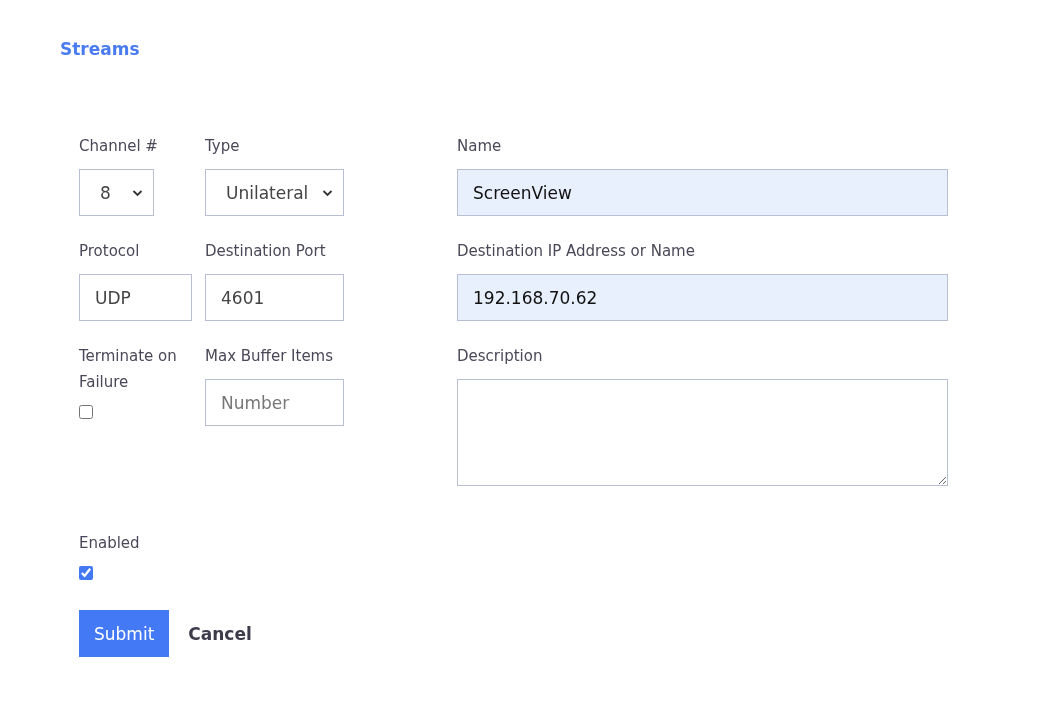  I want to click on dropdown: Unilateral, so click(274, 192).